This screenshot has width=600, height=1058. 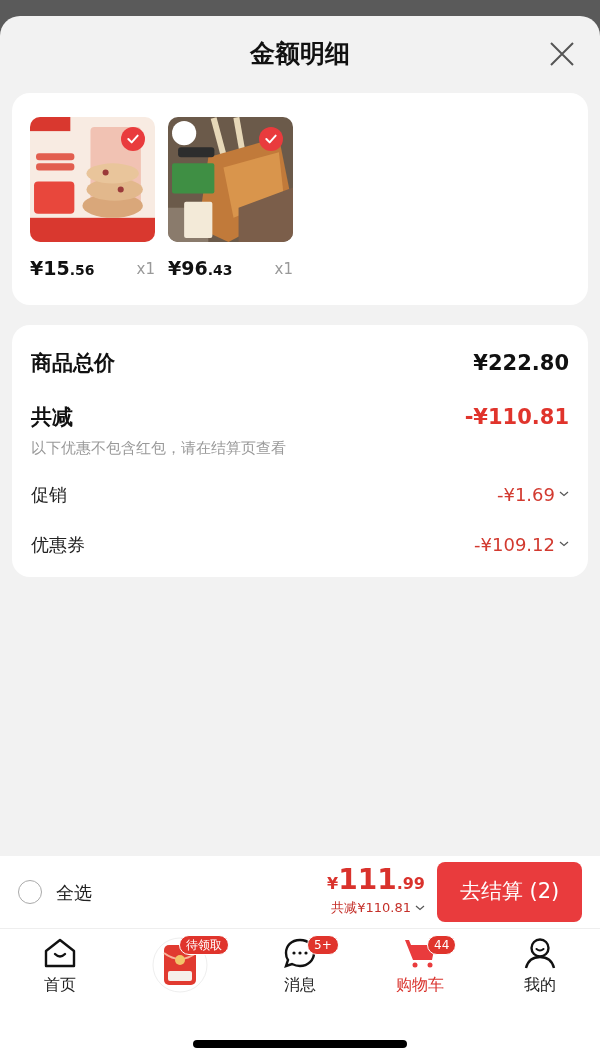 What do you see at coordinates (58, 544) in the screenshot?
I see `discount-item-label: 优惠券` at bounding box center [58, 544].